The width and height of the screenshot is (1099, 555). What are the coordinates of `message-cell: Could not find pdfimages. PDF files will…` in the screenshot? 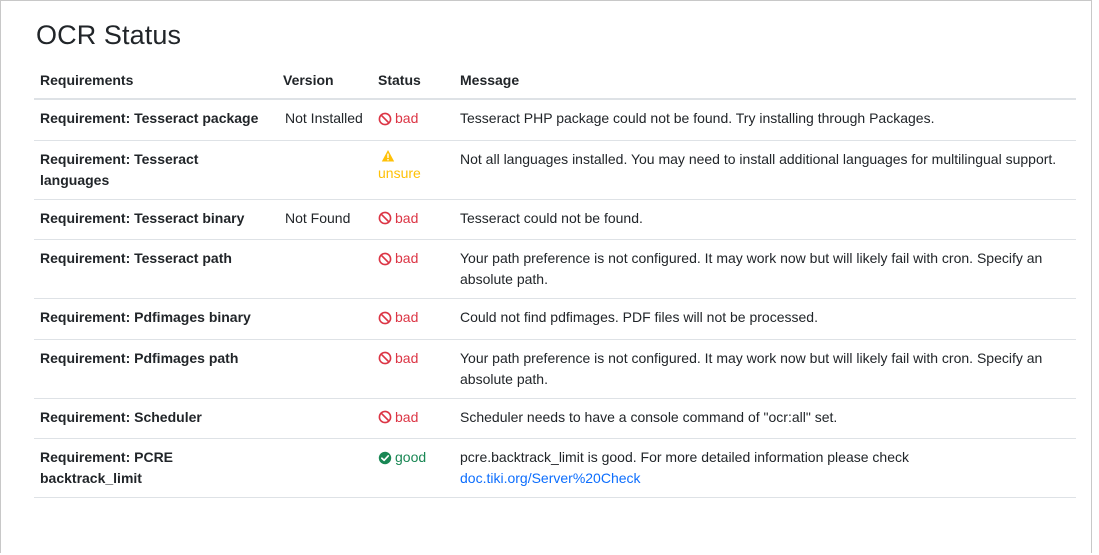 It's located at (765, 319).